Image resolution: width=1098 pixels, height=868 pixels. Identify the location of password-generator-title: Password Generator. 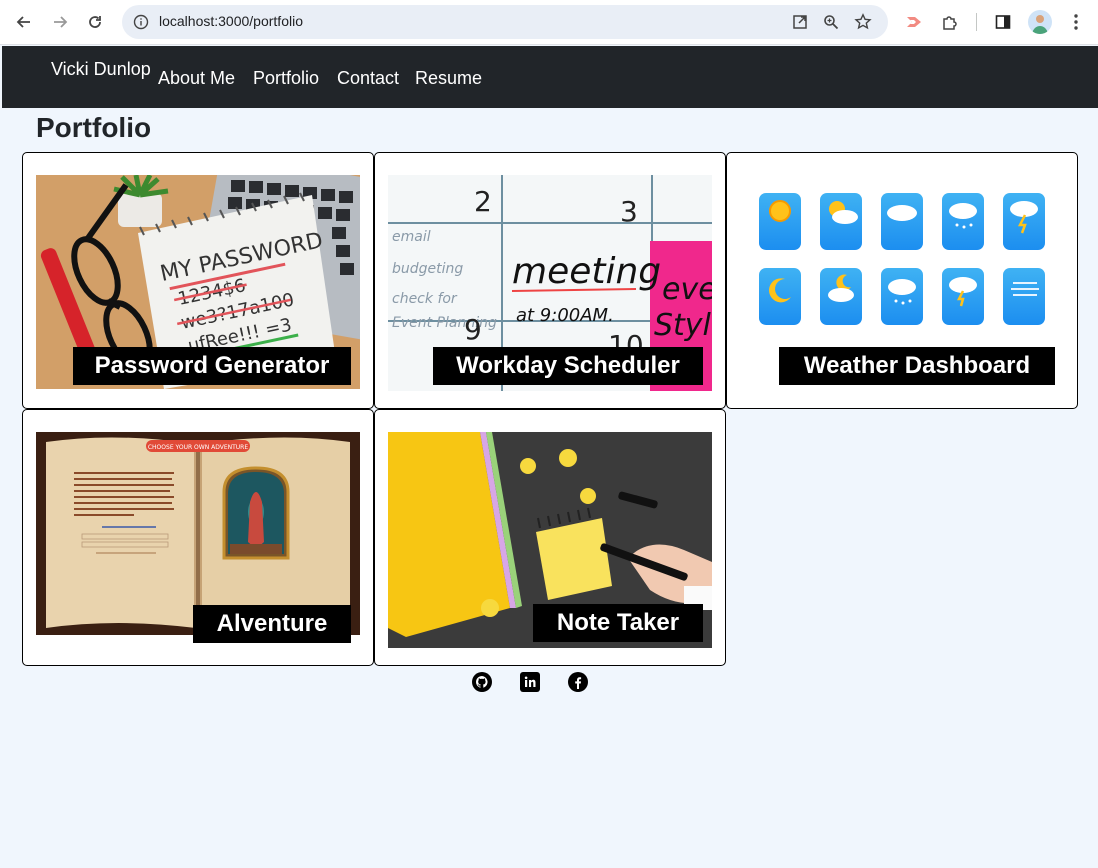
(212, 366).